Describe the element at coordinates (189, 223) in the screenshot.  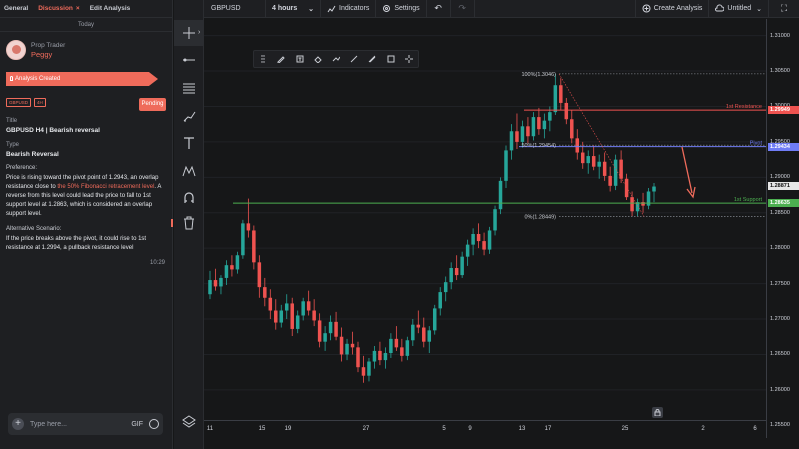
I see `trash-icon` at that location.